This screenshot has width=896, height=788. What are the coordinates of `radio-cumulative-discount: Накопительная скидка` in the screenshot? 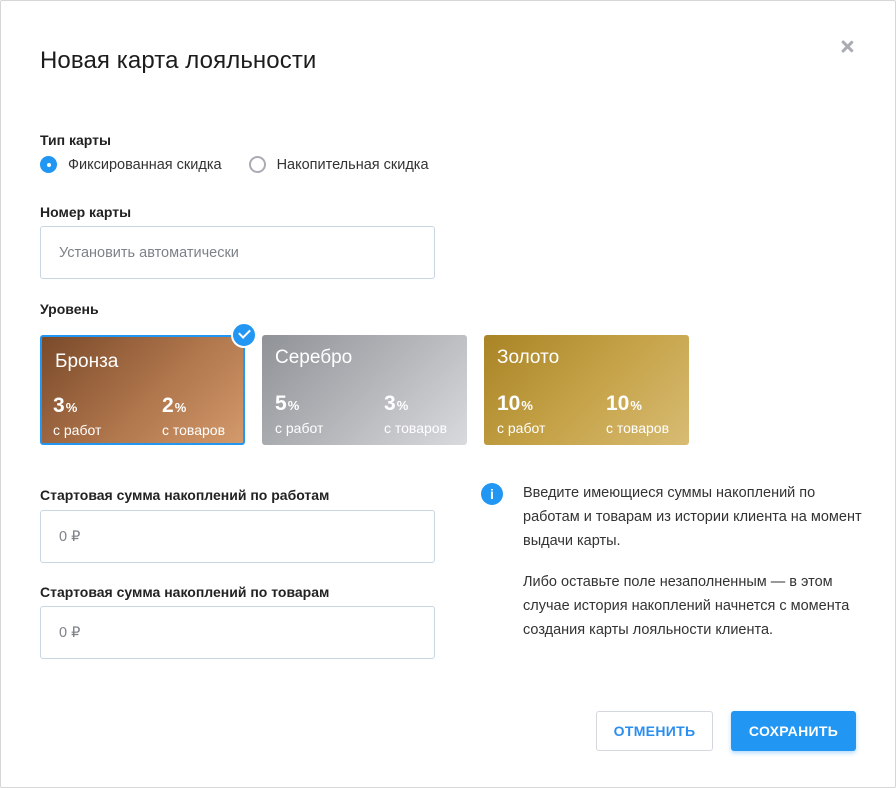 It's located at (338, 164).